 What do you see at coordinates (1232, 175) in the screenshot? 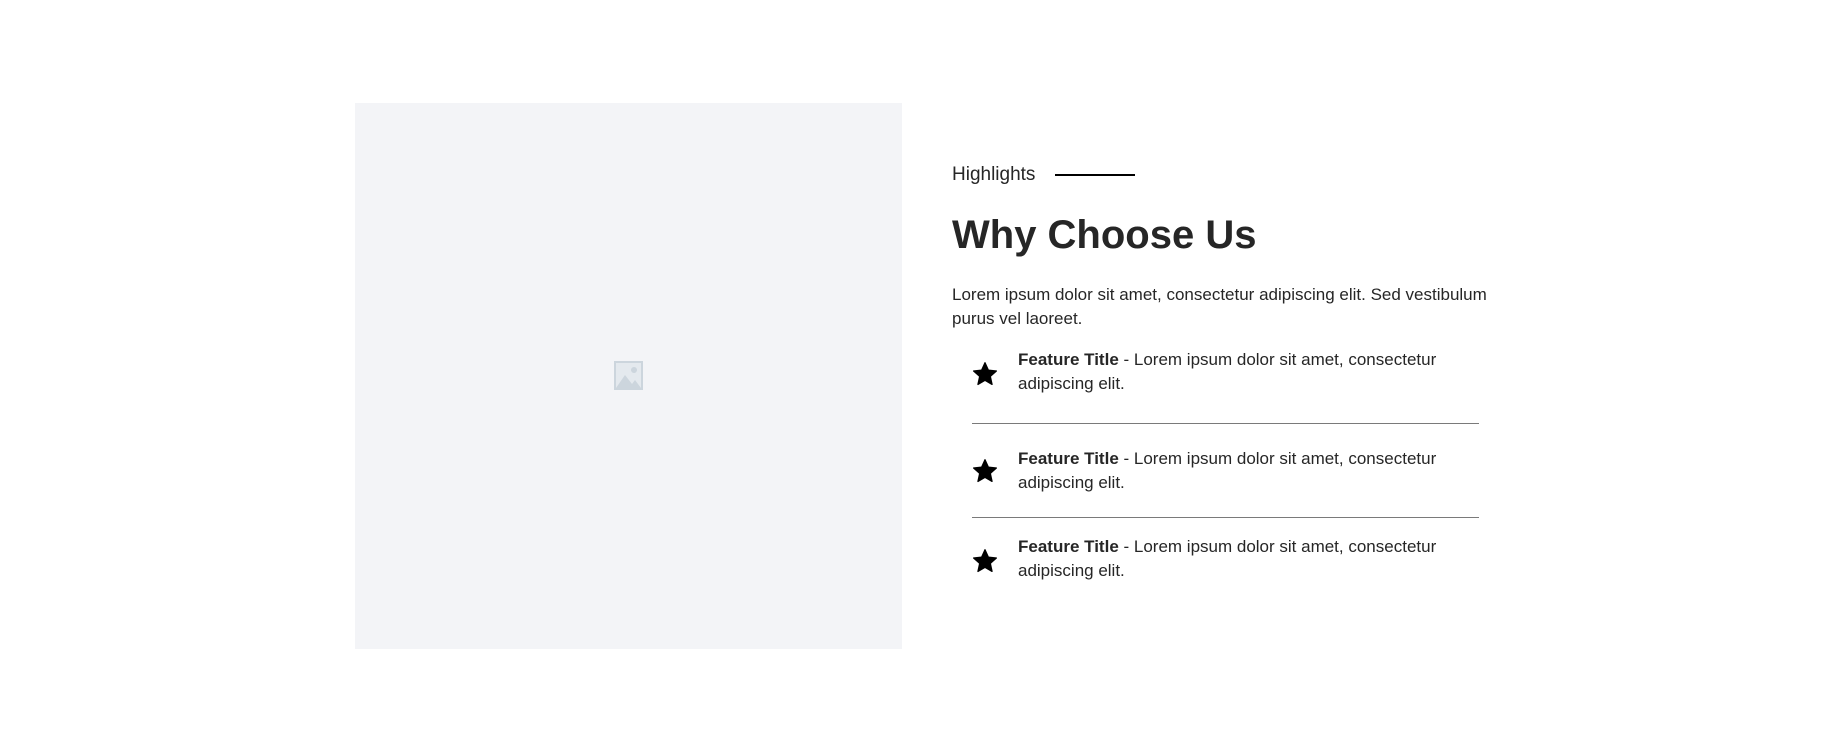
I see `eyebrow-row: Highlights` at bounding box center [1232, 175].